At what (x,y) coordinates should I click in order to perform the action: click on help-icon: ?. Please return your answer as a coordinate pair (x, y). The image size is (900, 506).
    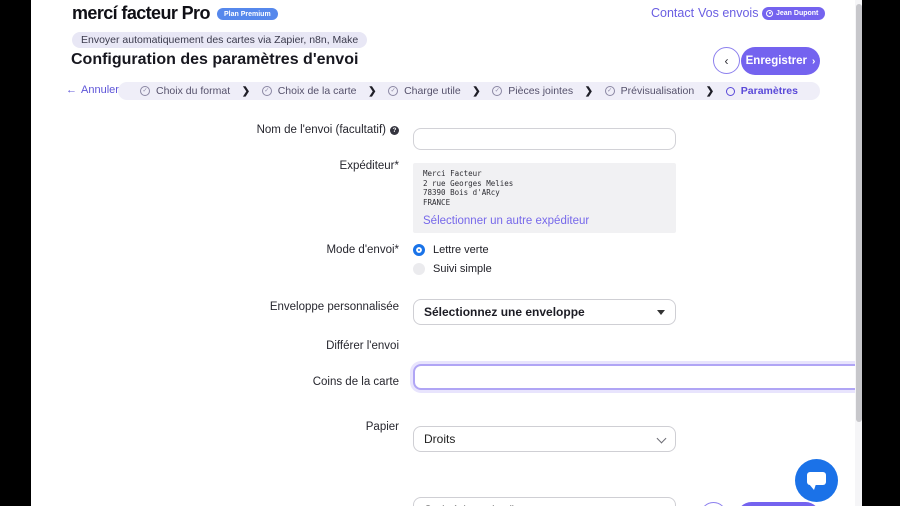
    Looking at the image, I should click on (394, 130).